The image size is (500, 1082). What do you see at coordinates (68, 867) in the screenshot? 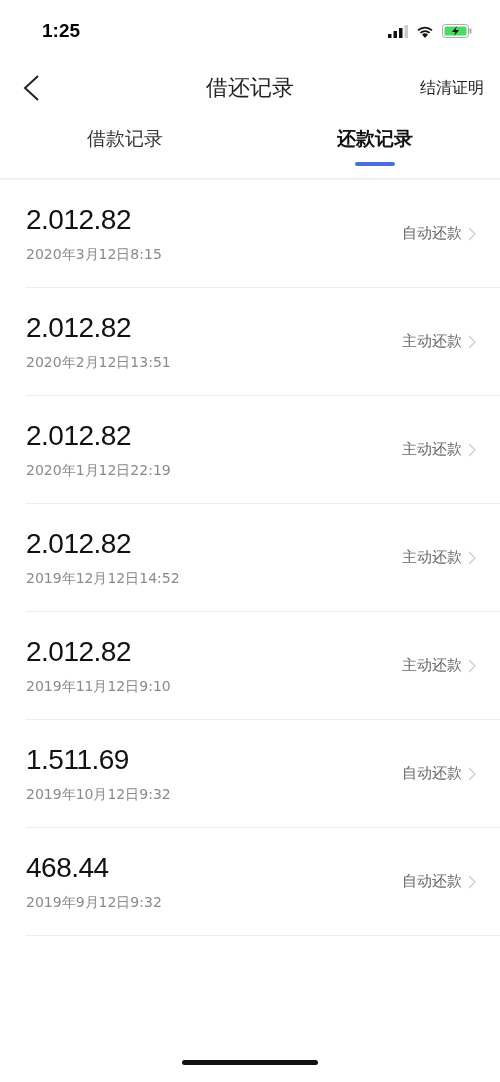
I see `amount: 468.44` at bounding box center [68, 867].